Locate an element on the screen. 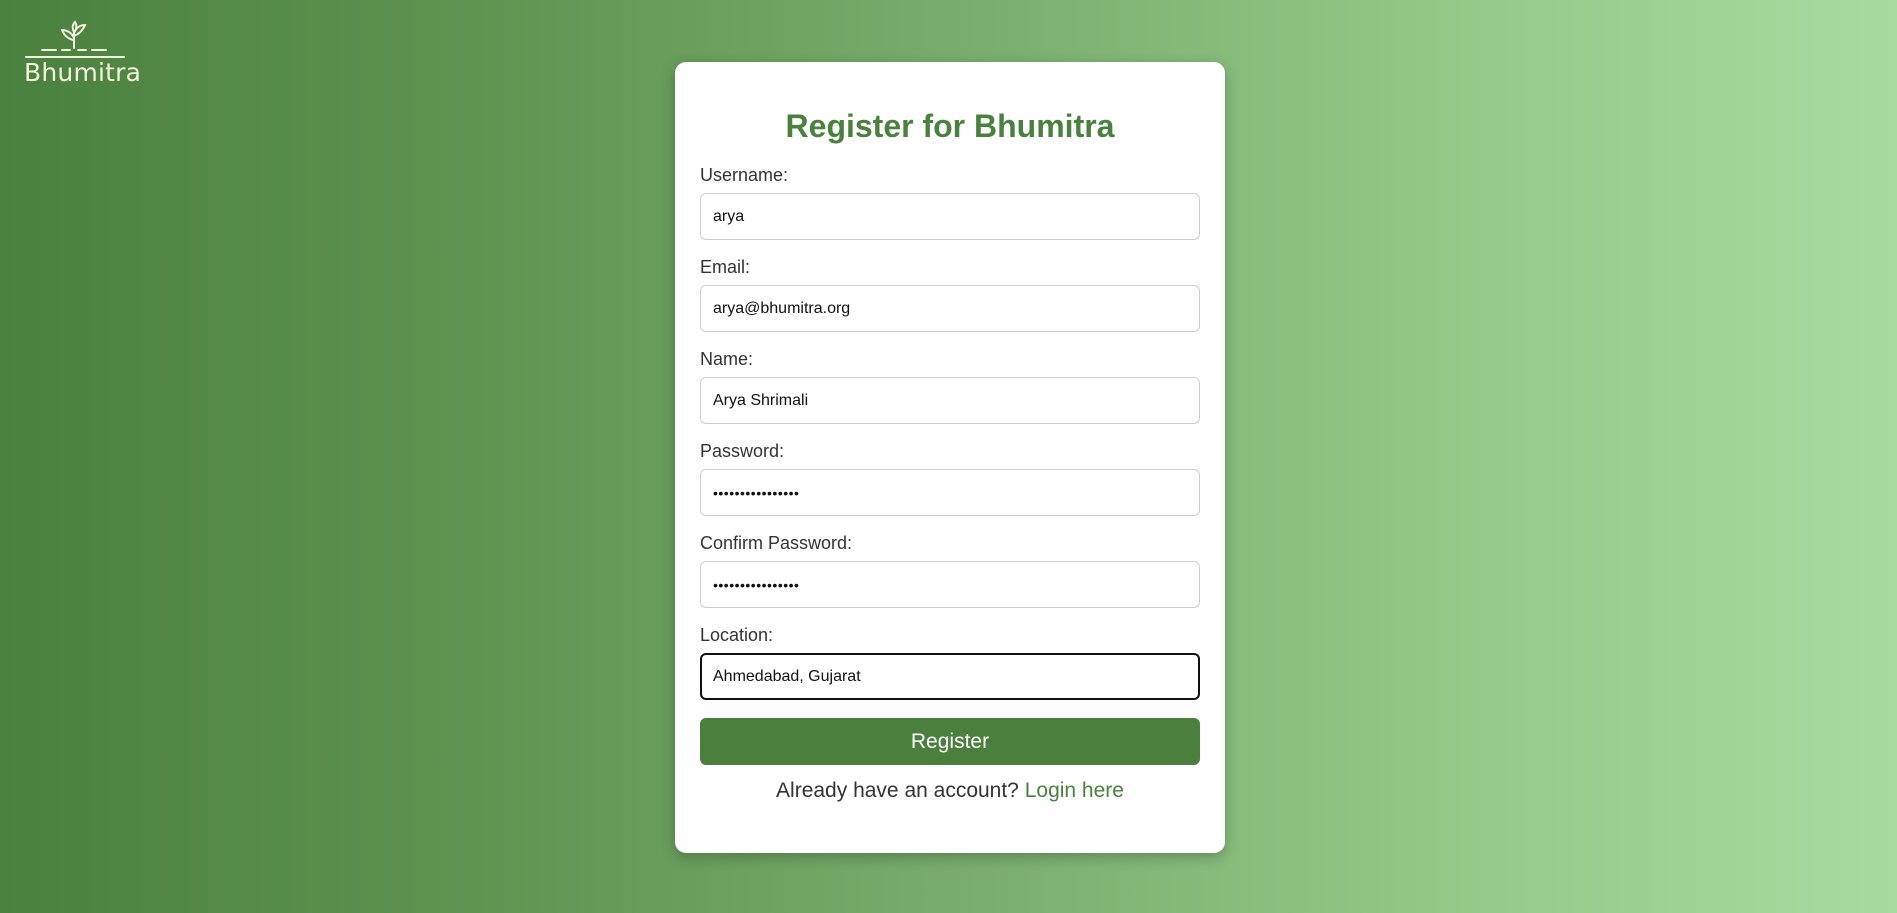 Image resolution: width=1897 pixels, height=913 pixels. brand-logo: Bhumitra is located at coordinates (82, 55).